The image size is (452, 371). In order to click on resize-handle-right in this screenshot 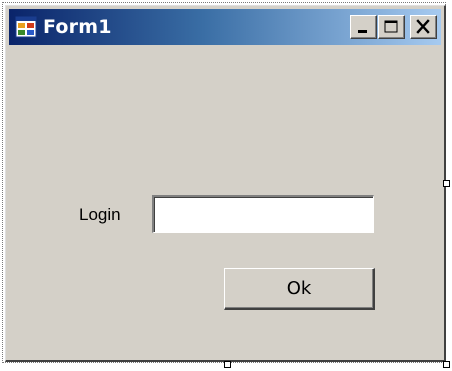, I will do `click(446, 183)`.